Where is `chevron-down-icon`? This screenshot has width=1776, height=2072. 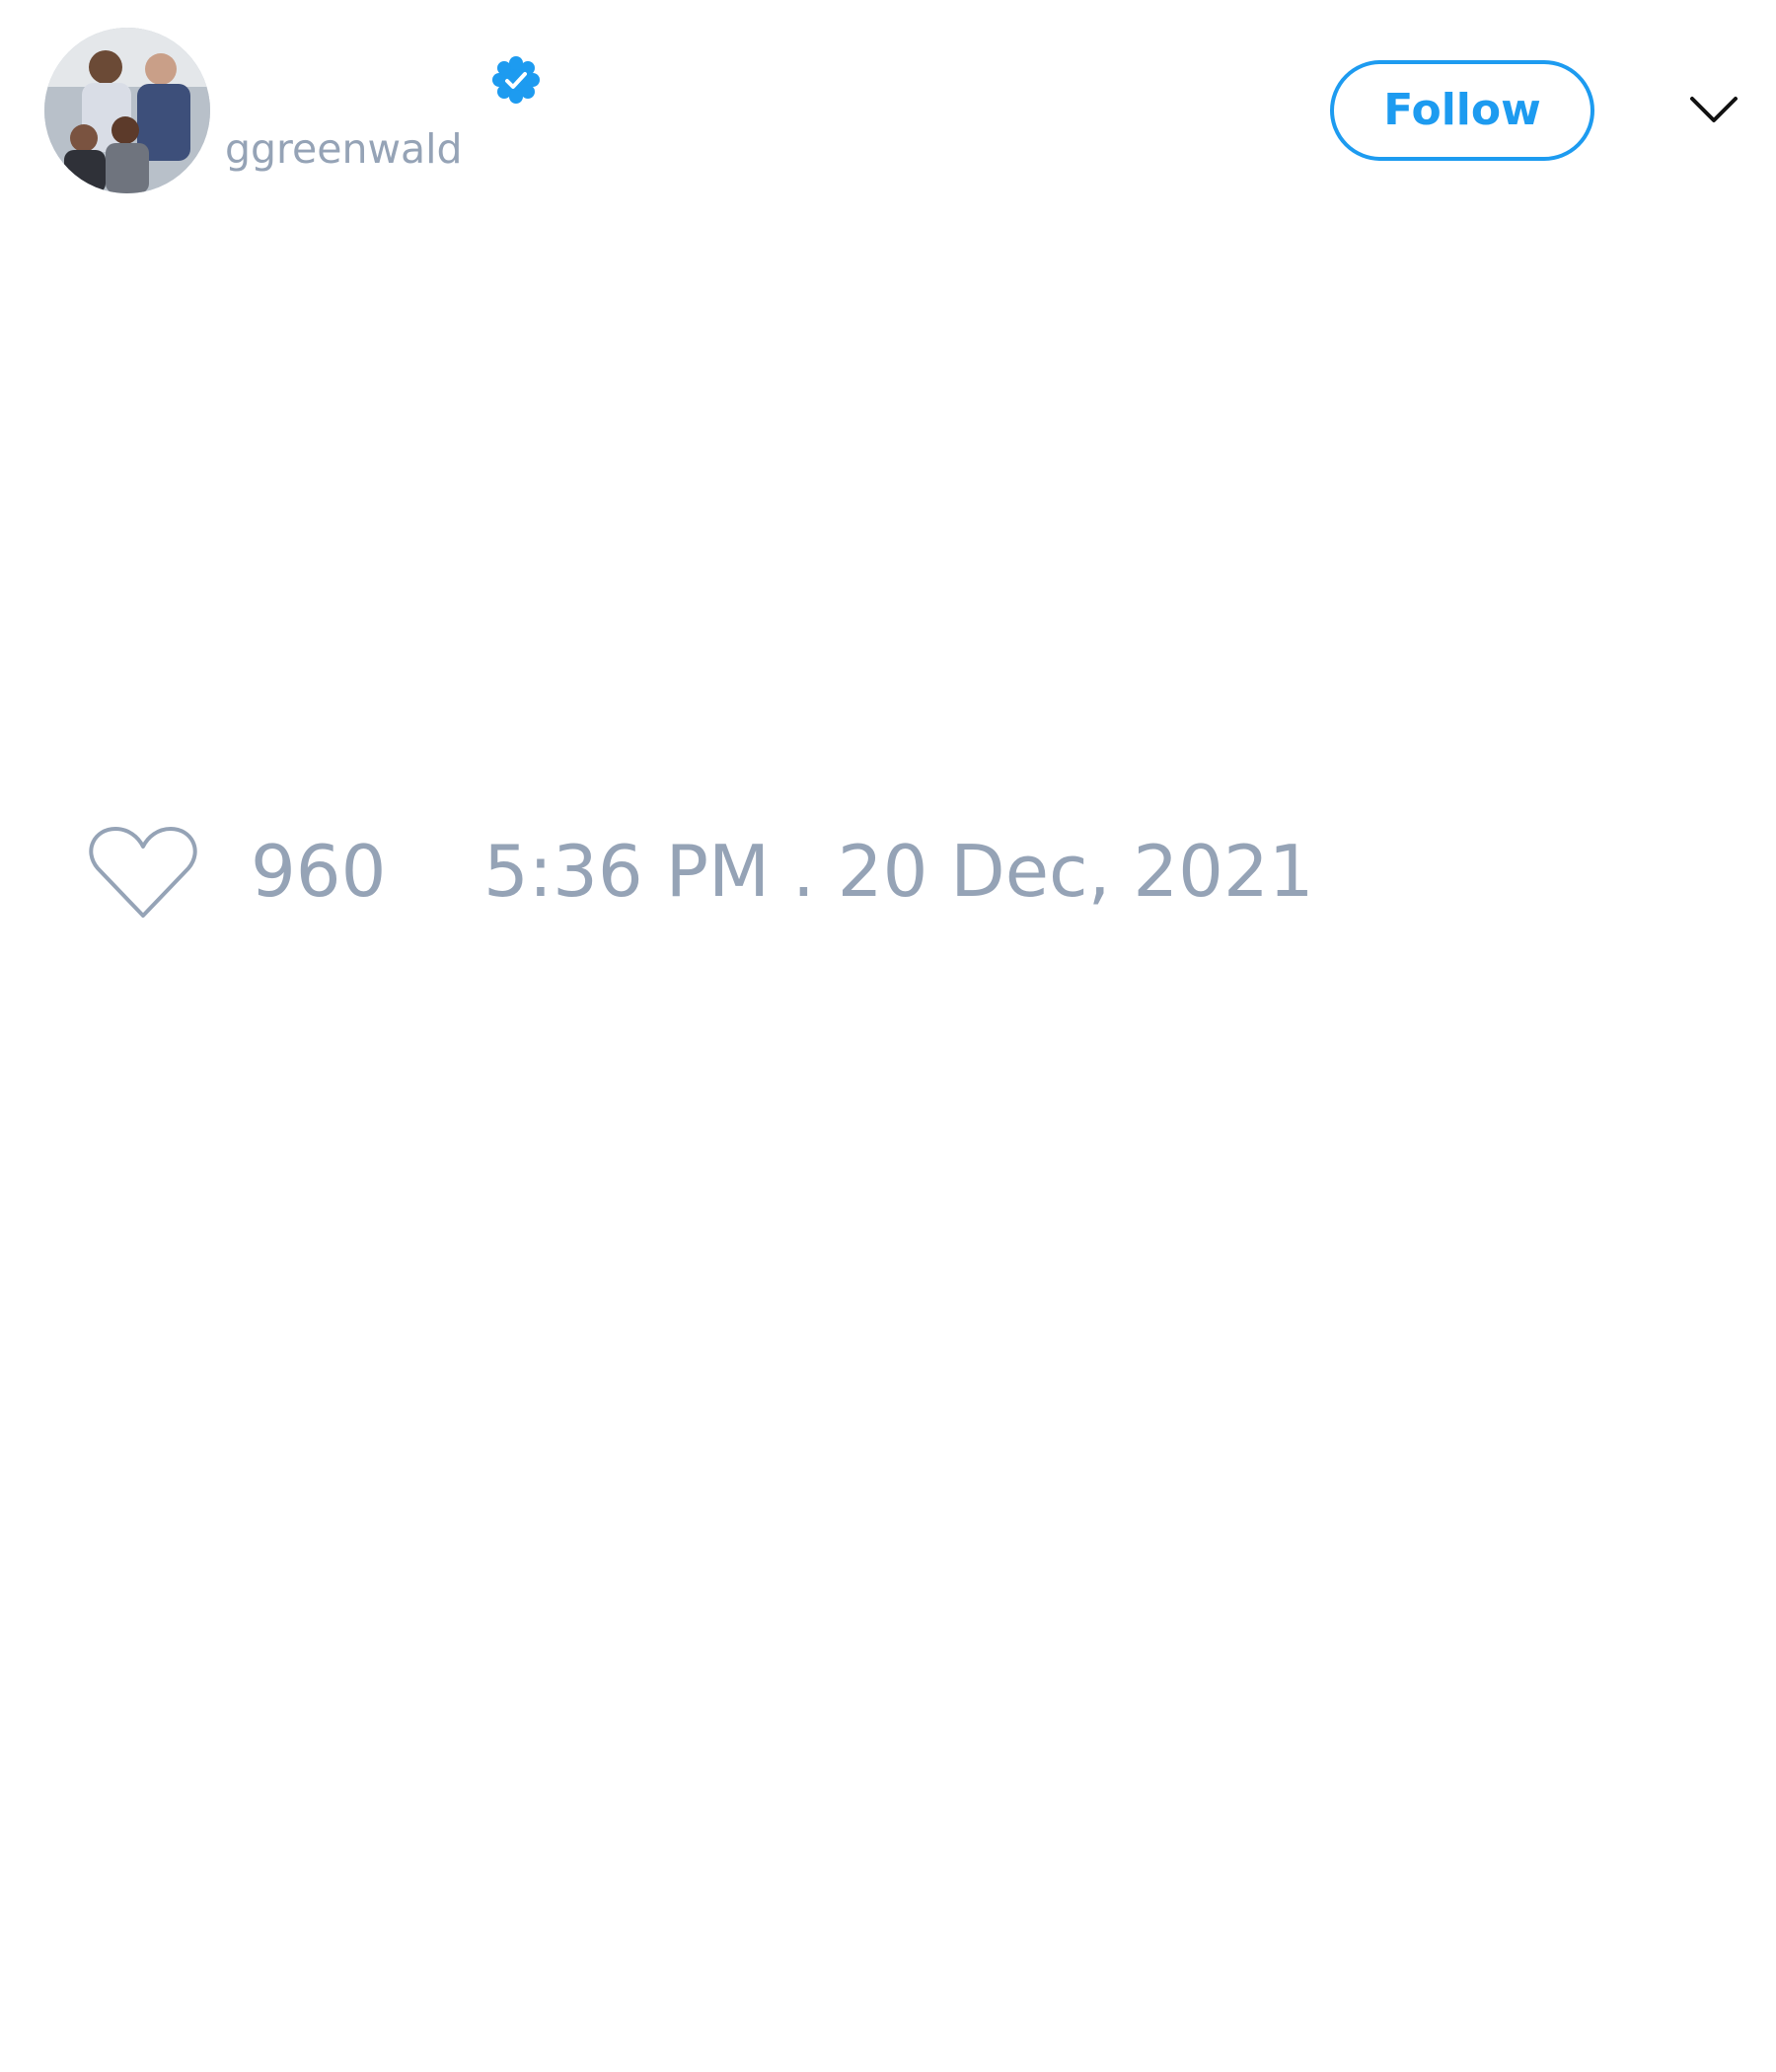
chevron-down-icon is located at coordinates (1714, 111).